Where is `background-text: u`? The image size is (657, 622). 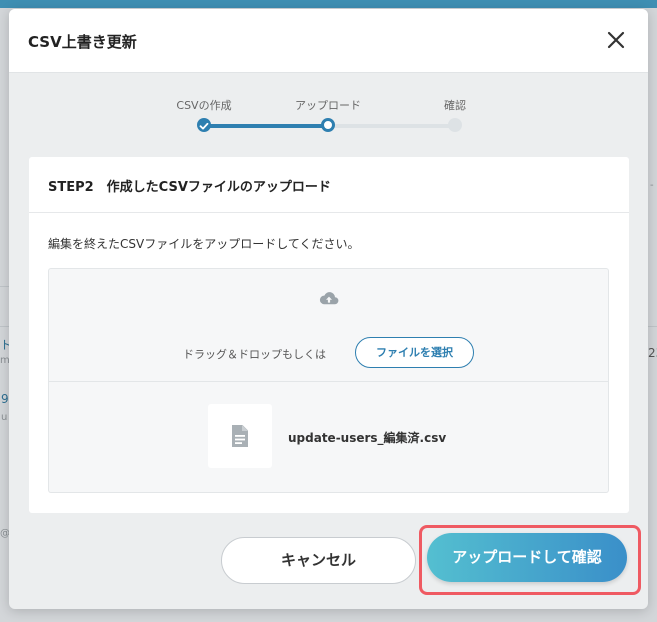 background-text: u is located at coordinates (4, 417).